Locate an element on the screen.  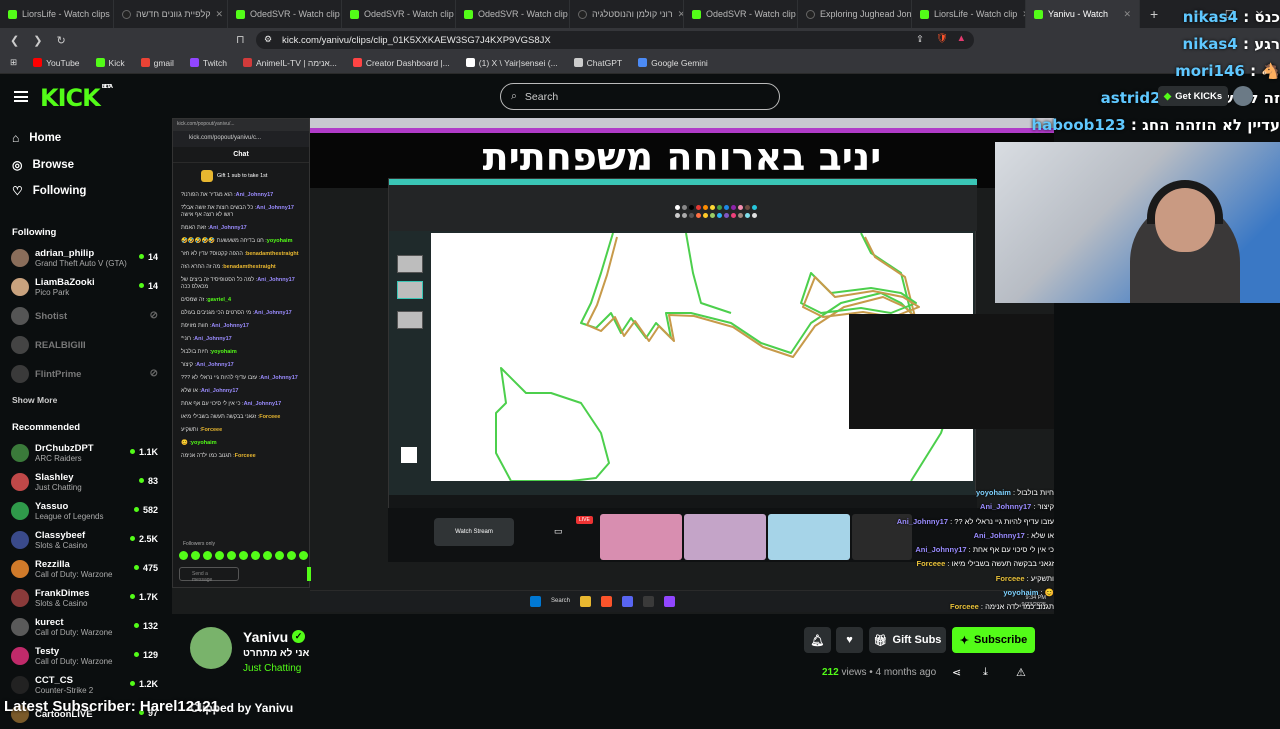
channel-item: FlintPrime⊘ is located at coordinates (85, 374).